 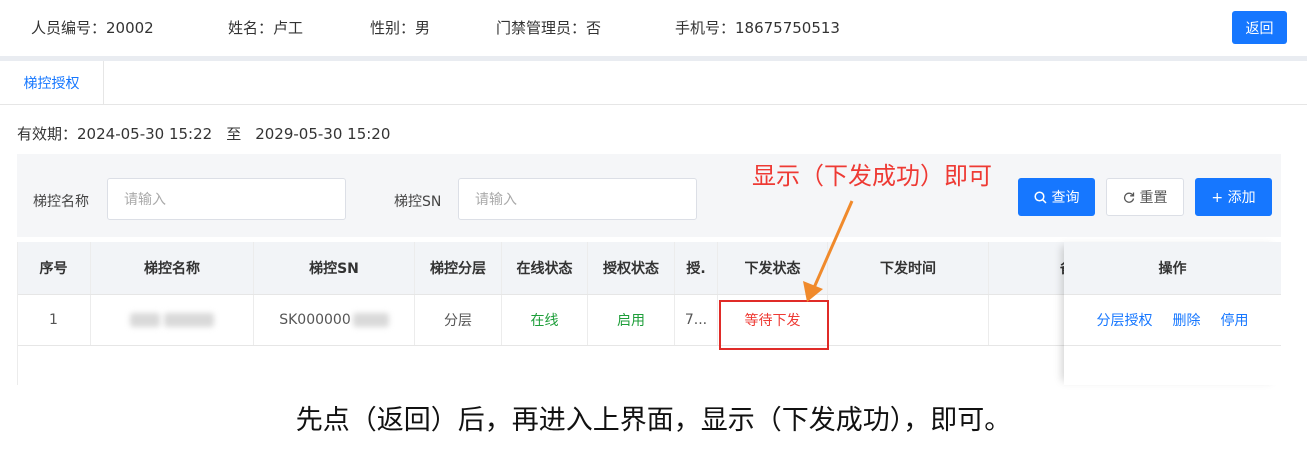 I want to click on bottom-instruction: 先点（返回）后，再进入上界面，显示（下发成功），即可。, so click(x=653, y=420).